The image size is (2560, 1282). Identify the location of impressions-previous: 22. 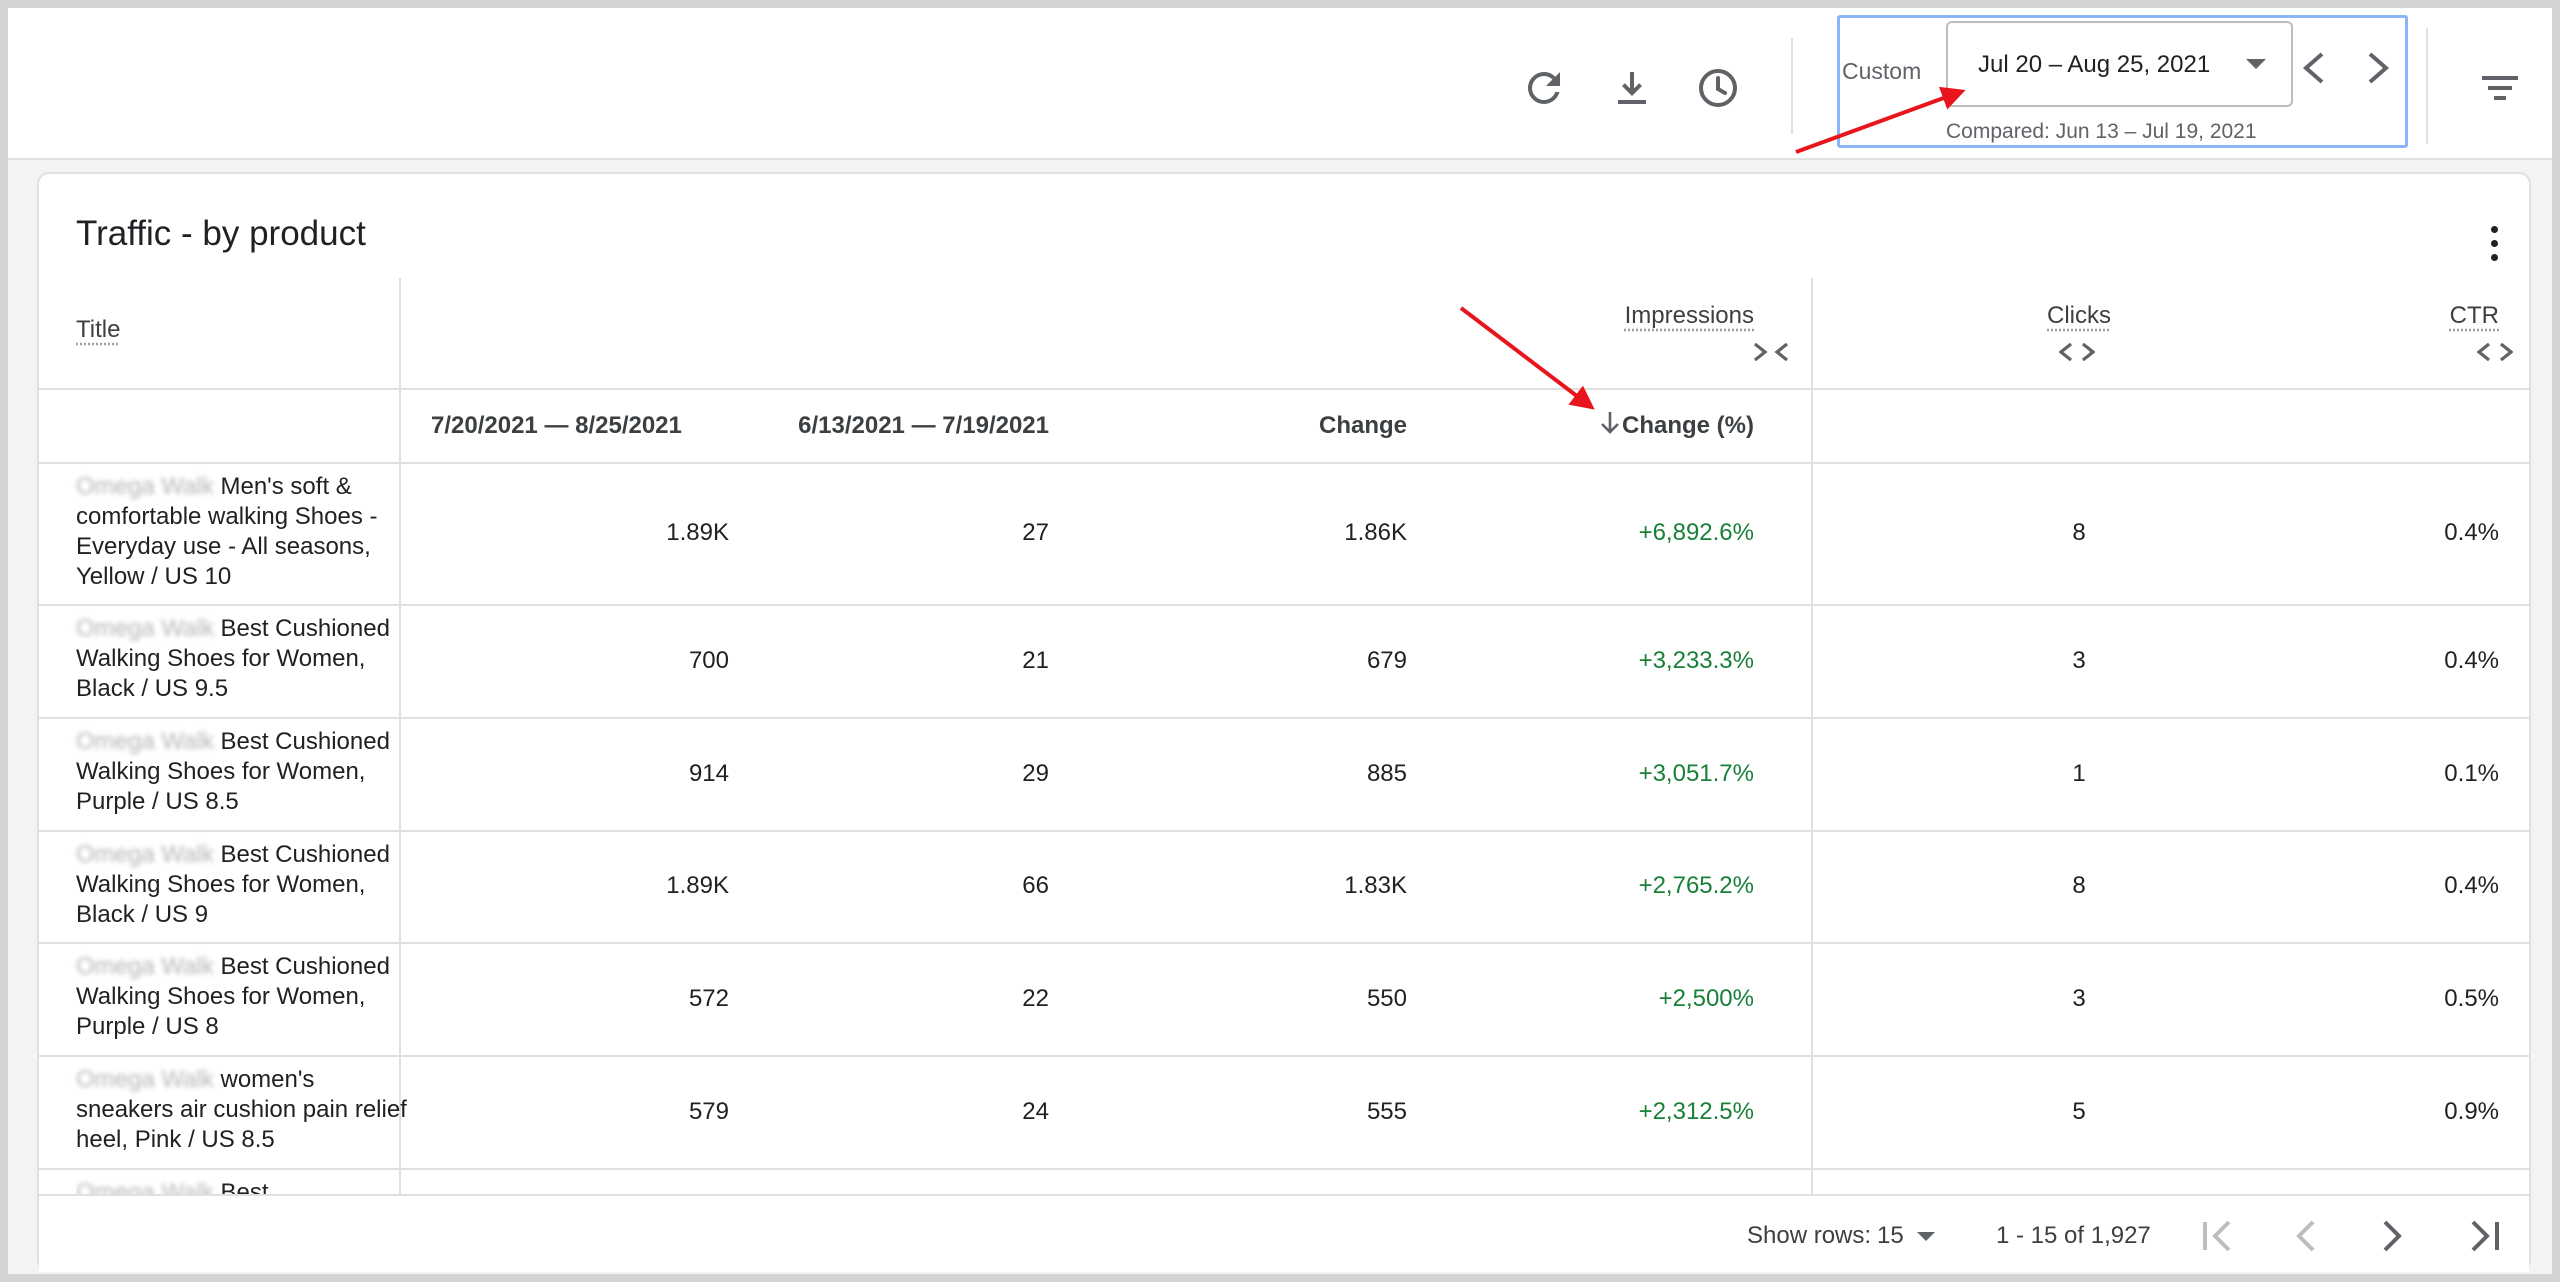
(1035, 998).